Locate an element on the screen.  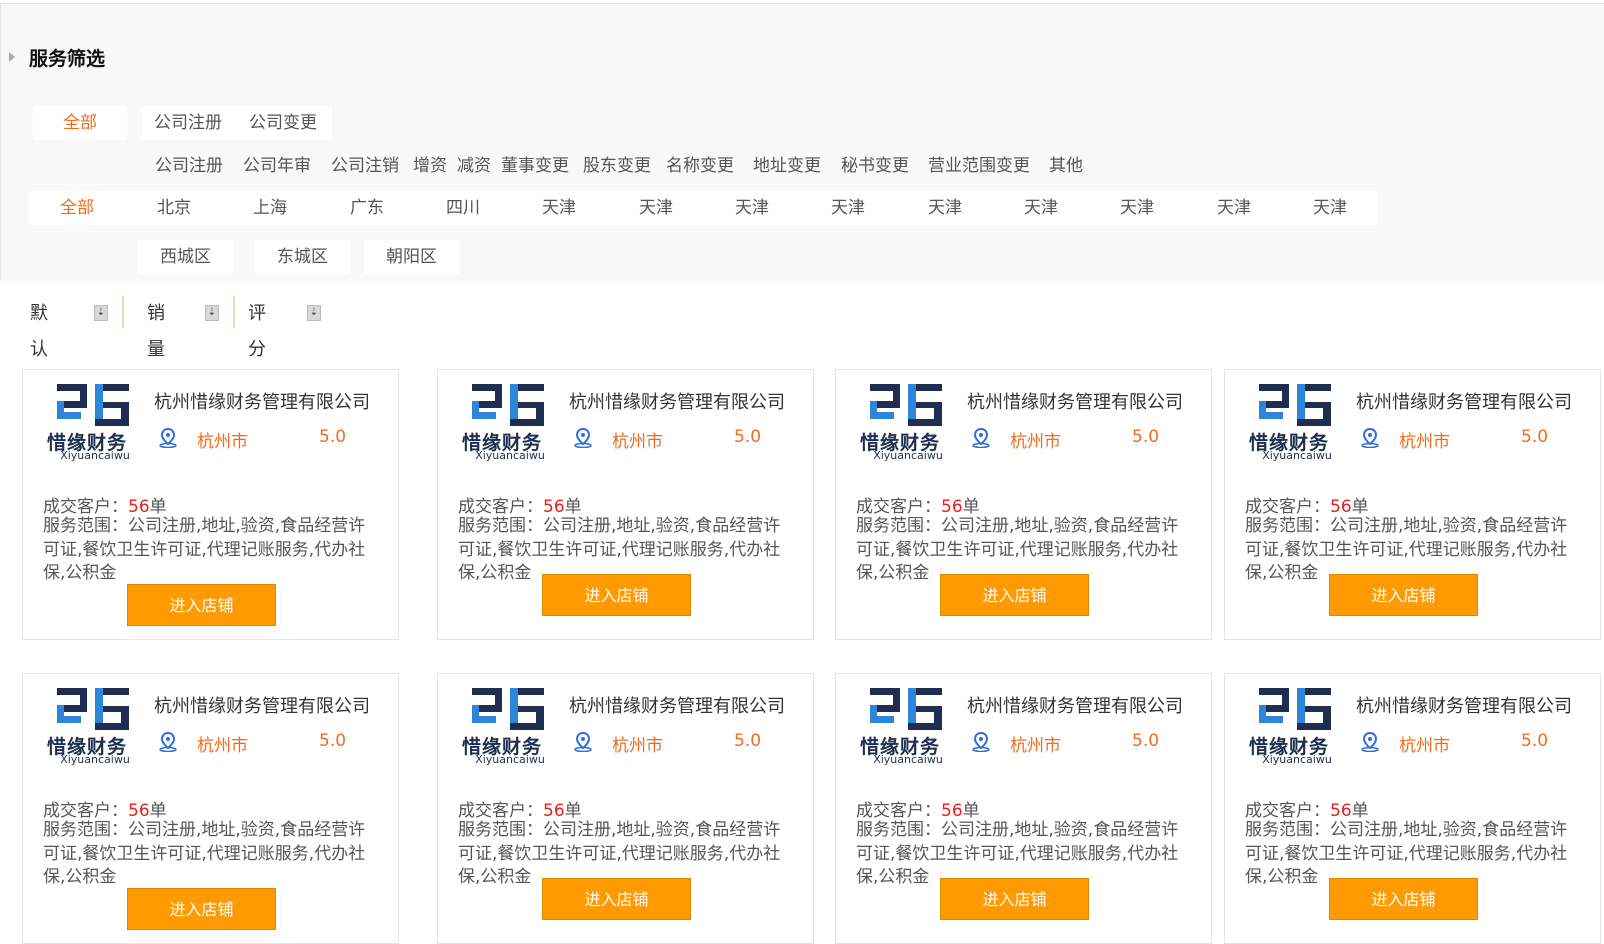
service-sub-item: 董事变更 is located at coordinates (535, 166).